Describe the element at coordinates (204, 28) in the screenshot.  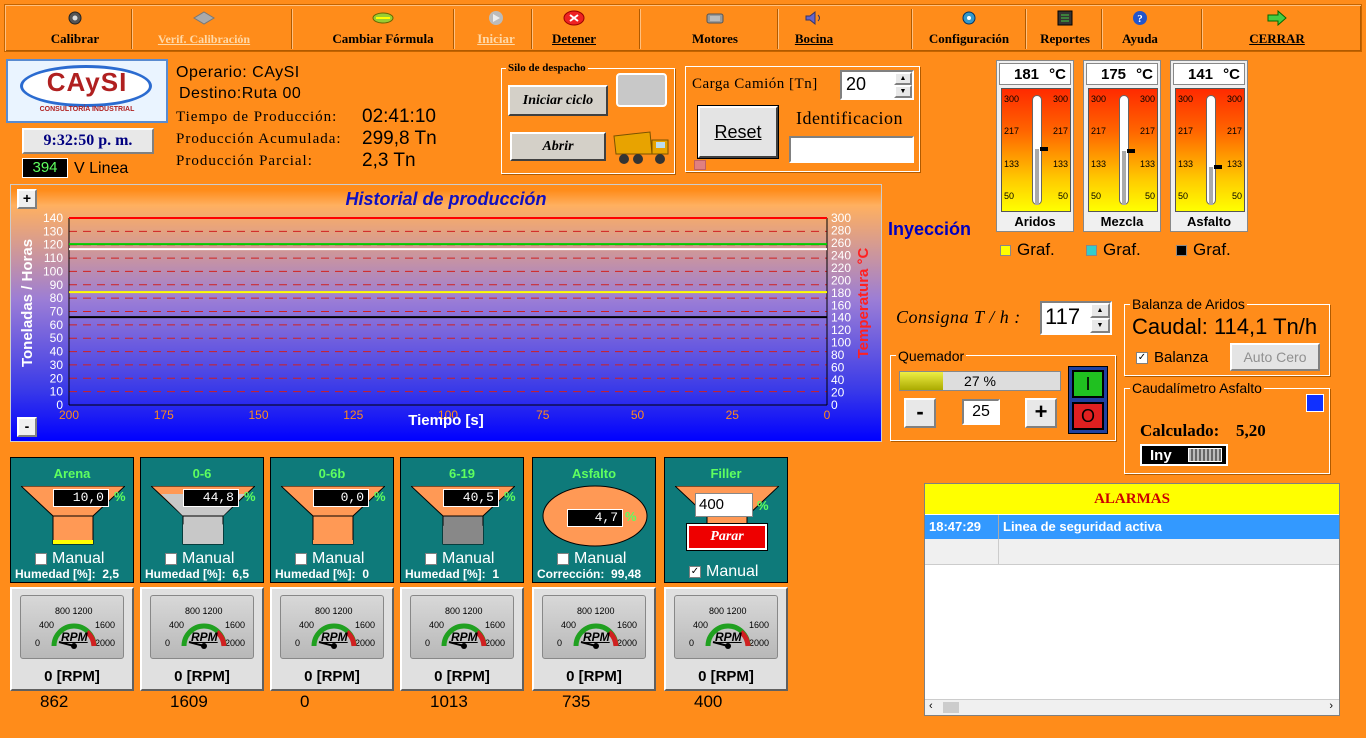
I see `verif-calibracion-button: Verif. Calibración` at that location.